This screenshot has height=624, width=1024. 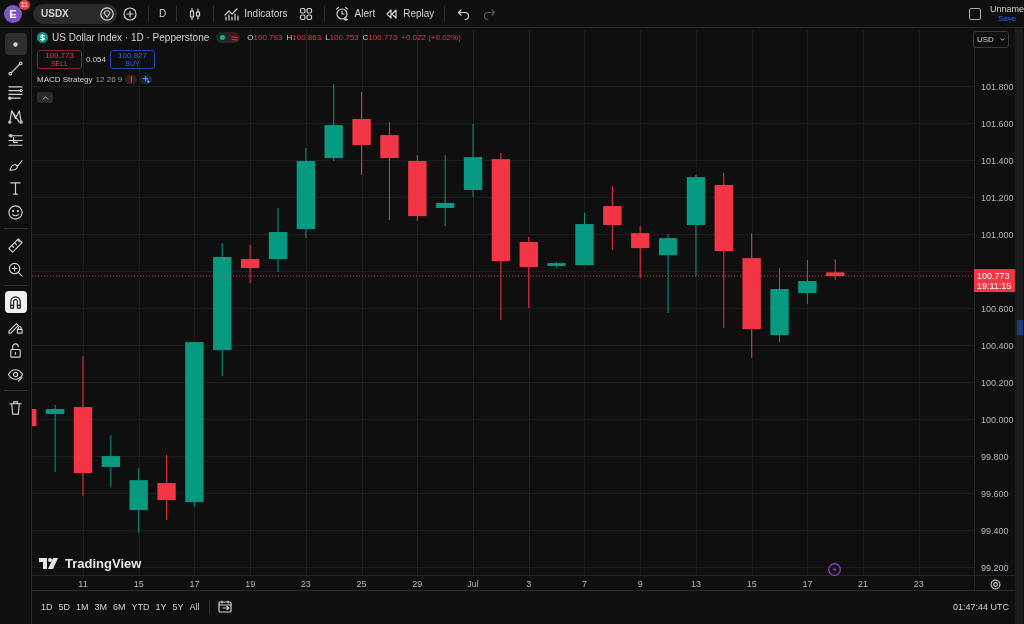 I want to click on gem-icon, so click(x=107, y=13).